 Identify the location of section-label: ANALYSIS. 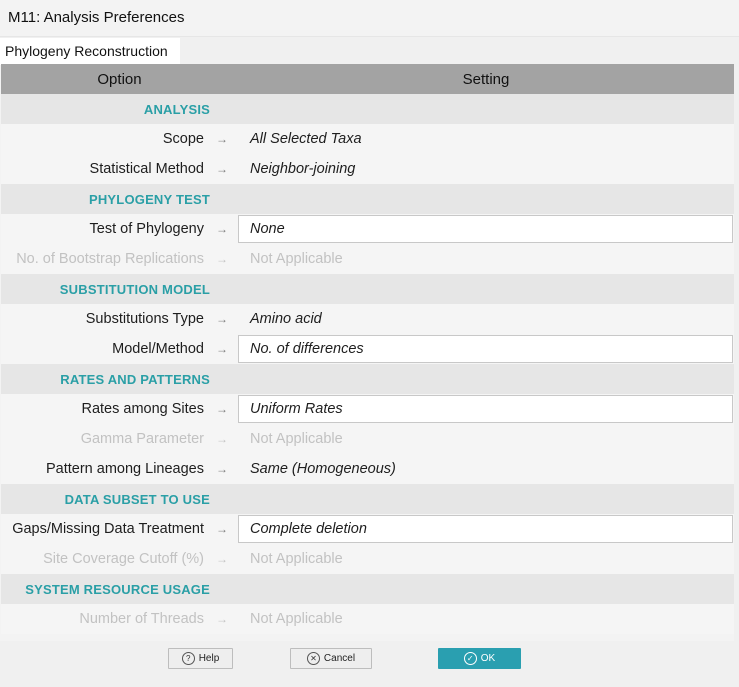
(176, 109).